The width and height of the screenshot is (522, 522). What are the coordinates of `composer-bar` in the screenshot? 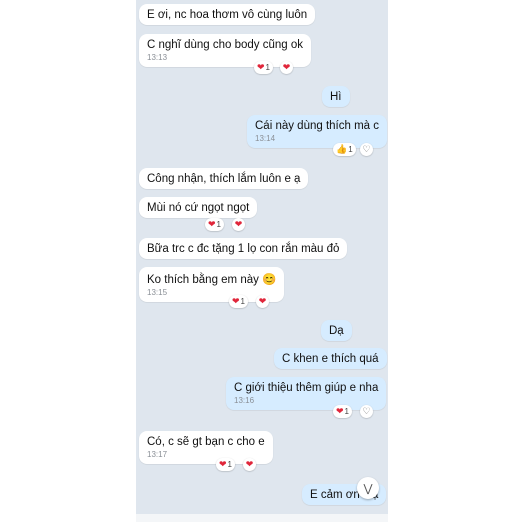 It's located at (262, 518).